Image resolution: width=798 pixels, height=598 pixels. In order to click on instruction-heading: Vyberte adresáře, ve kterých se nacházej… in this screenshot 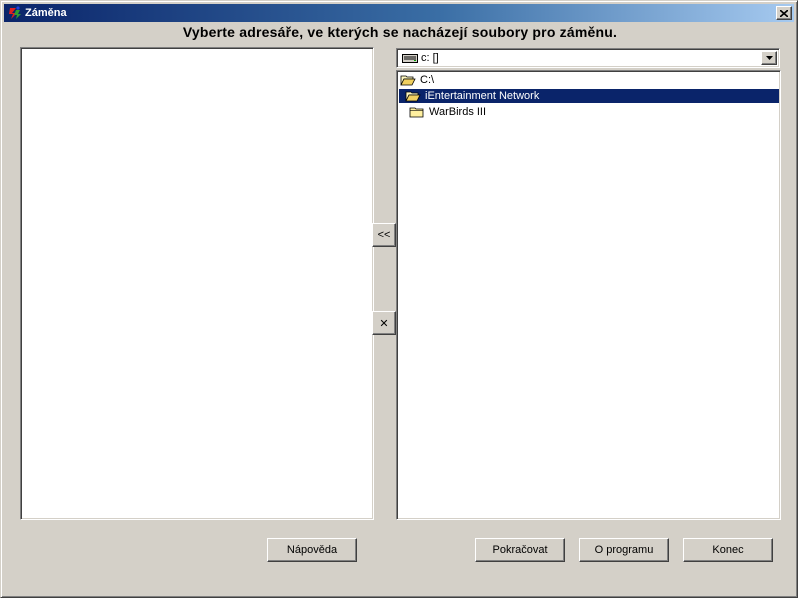, I will do `click(400, 32)`.